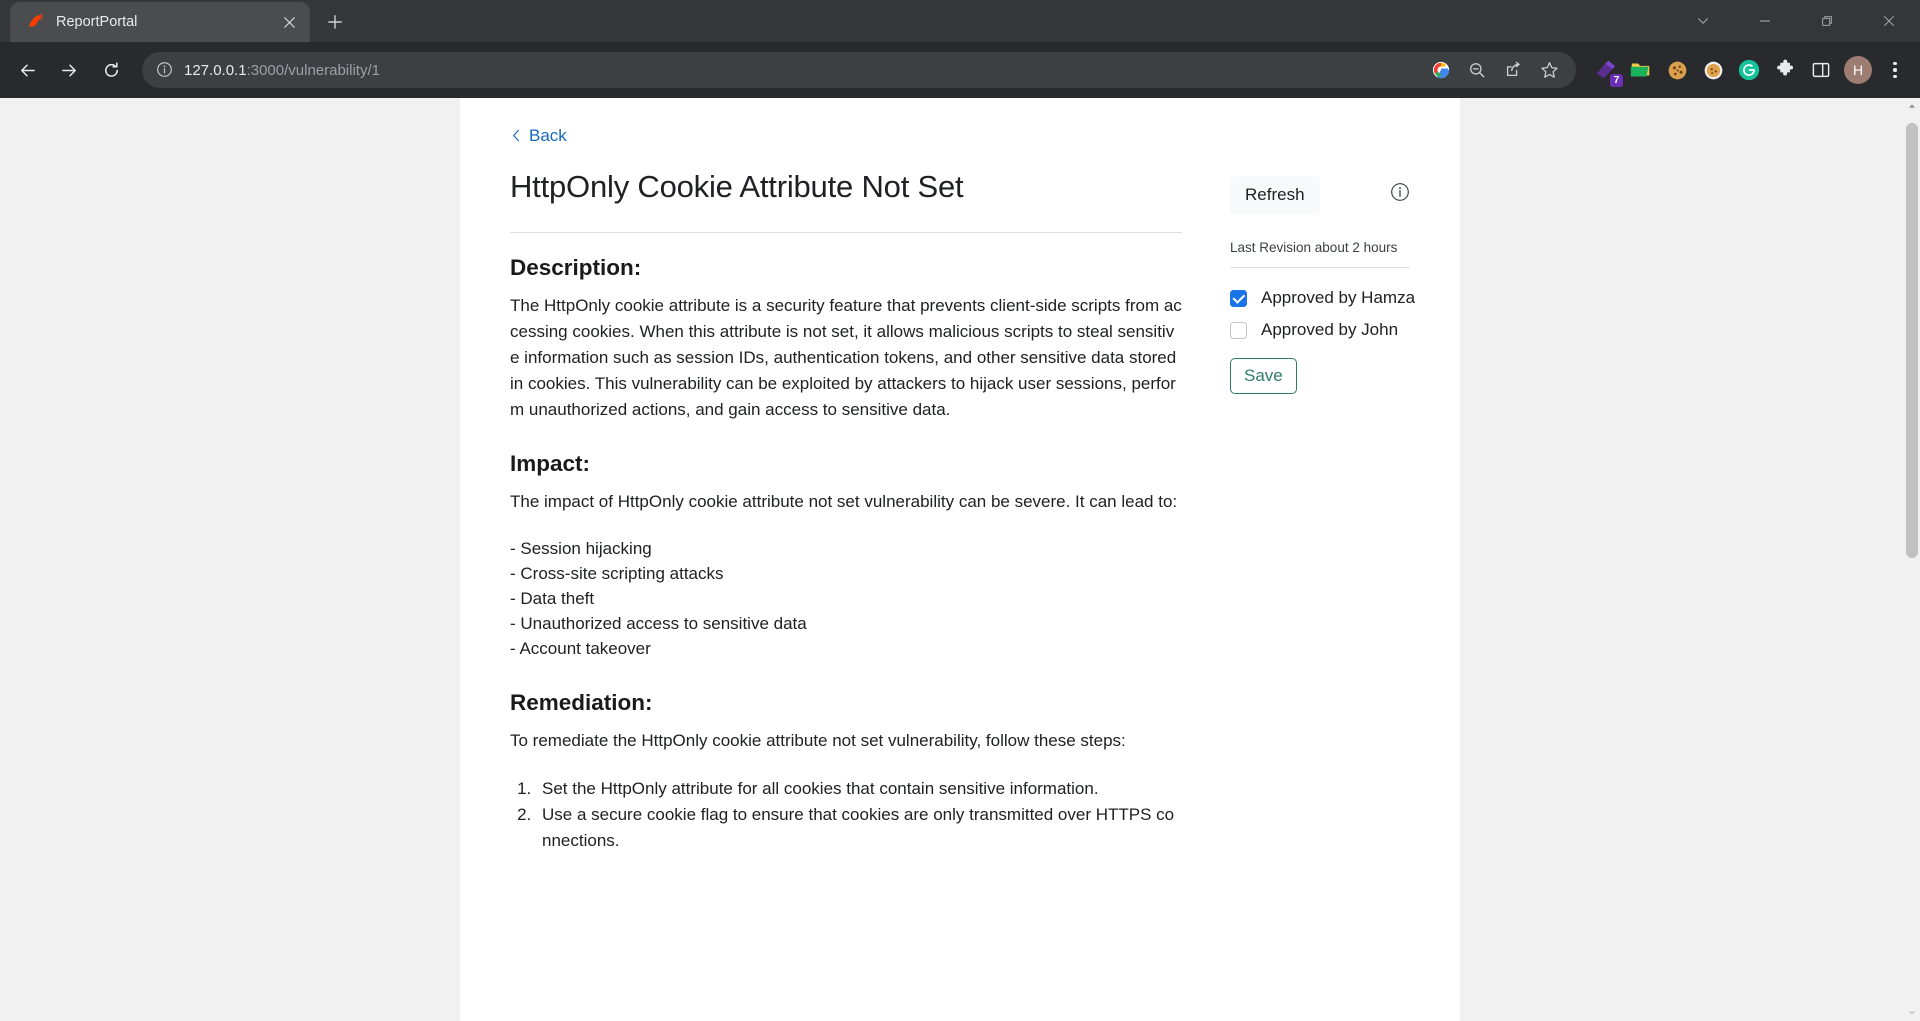  What do you see at coordinates (1858, 70) in the screenshot?
I see `profile-avatar: H` at bounding box center [1858, 70].